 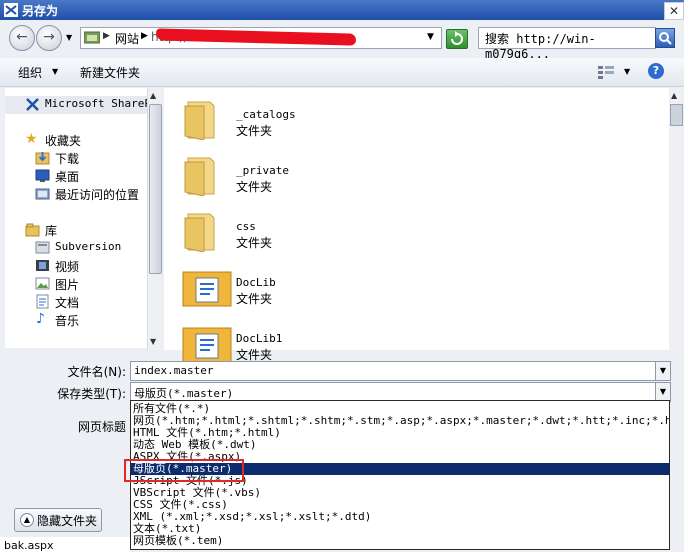 What do you see at coordinates (393, 371) in the screenshot?
I see `filename-input: index.master` at bounding box center [393, 371].